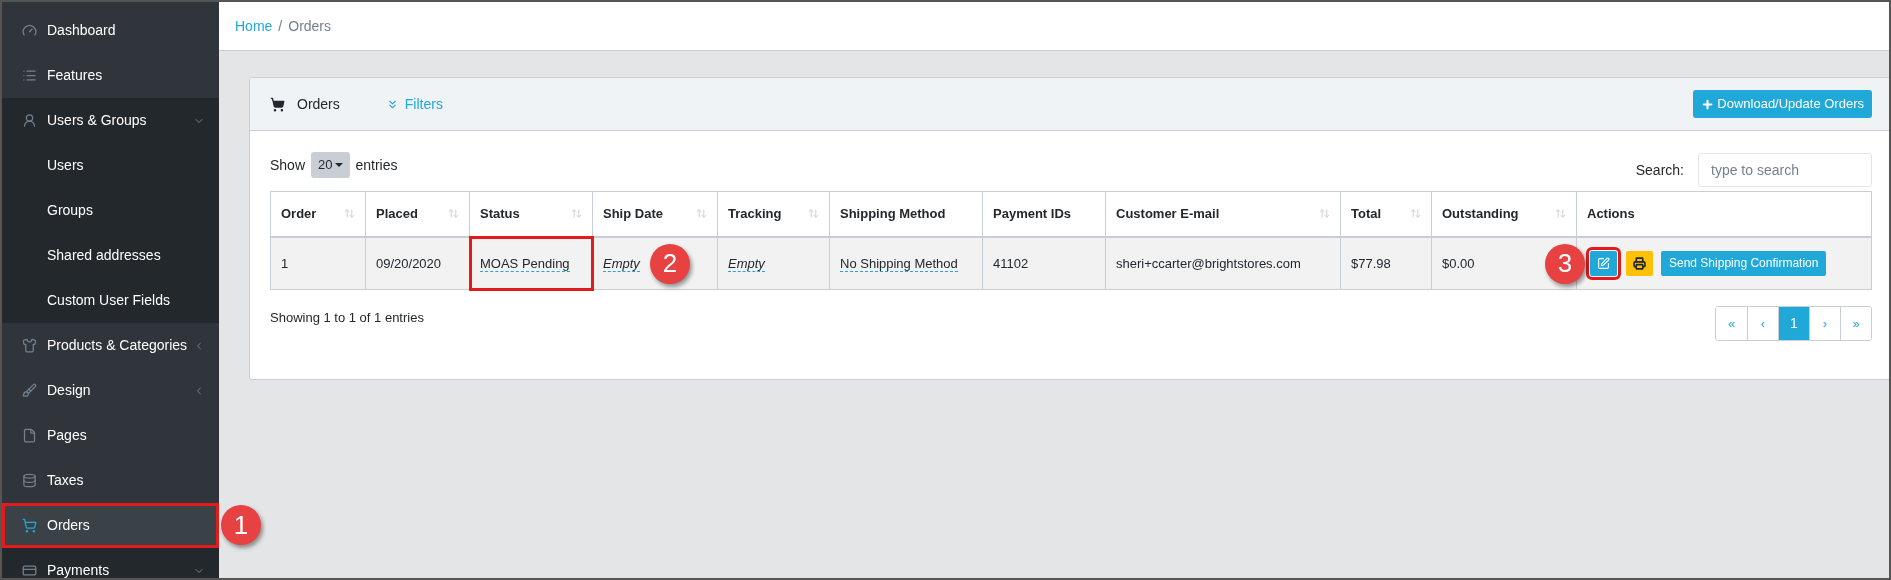  Describe the element at coordinates (1659, 170) in the screenshot. I see `search-label: Search:` at that location.